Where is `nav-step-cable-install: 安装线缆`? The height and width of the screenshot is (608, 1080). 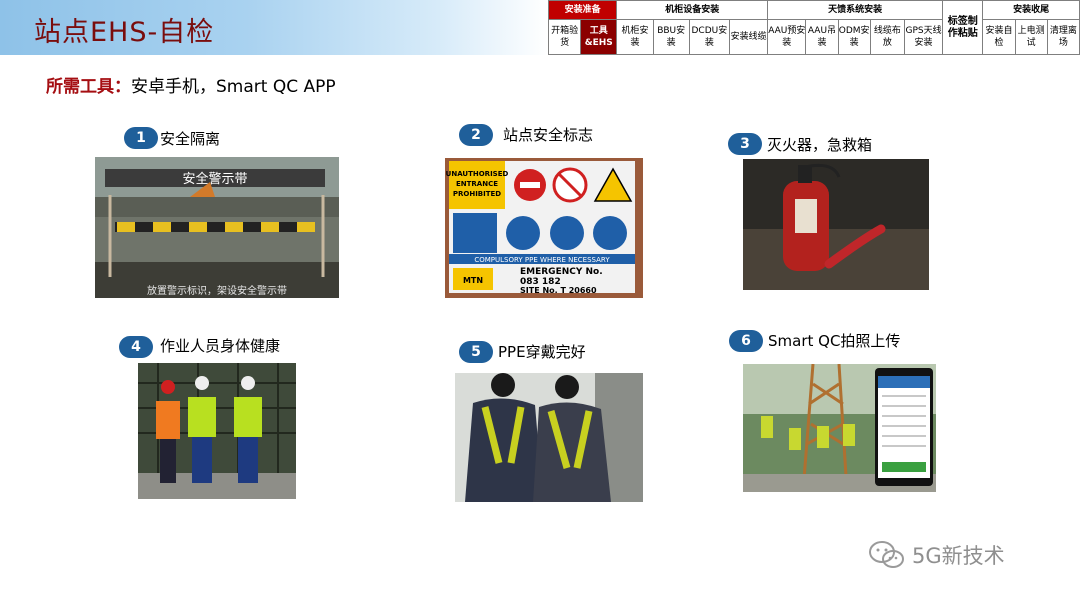
nav-step-cable-install: 安装线缆 is located at coordinates (748, 37).